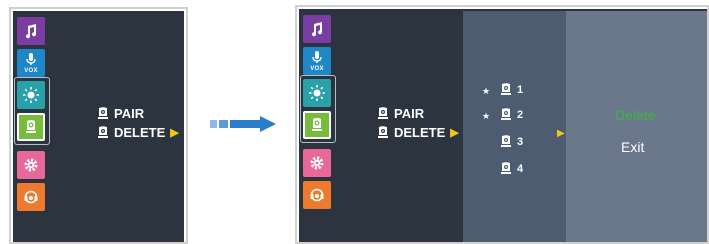  Describe the element at coordinates (520, 115) in the screenshot. I see `camera-number: 2` at that location.